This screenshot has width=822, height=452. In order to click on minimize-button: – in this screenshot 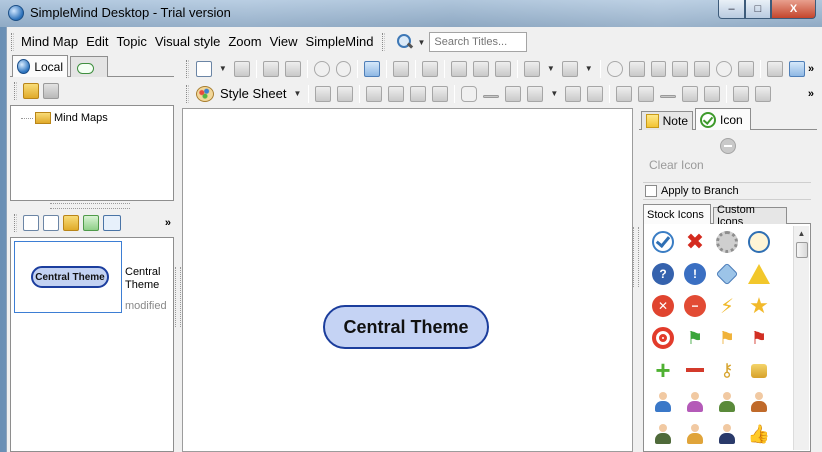, I will do `click(731, 9)`.